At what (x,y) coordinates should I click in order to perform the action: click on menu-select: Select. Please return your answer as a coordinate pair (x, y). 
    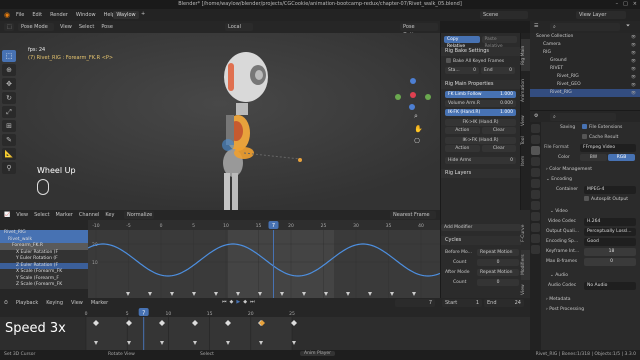
    Looking at the image, I should click on (86, 27).